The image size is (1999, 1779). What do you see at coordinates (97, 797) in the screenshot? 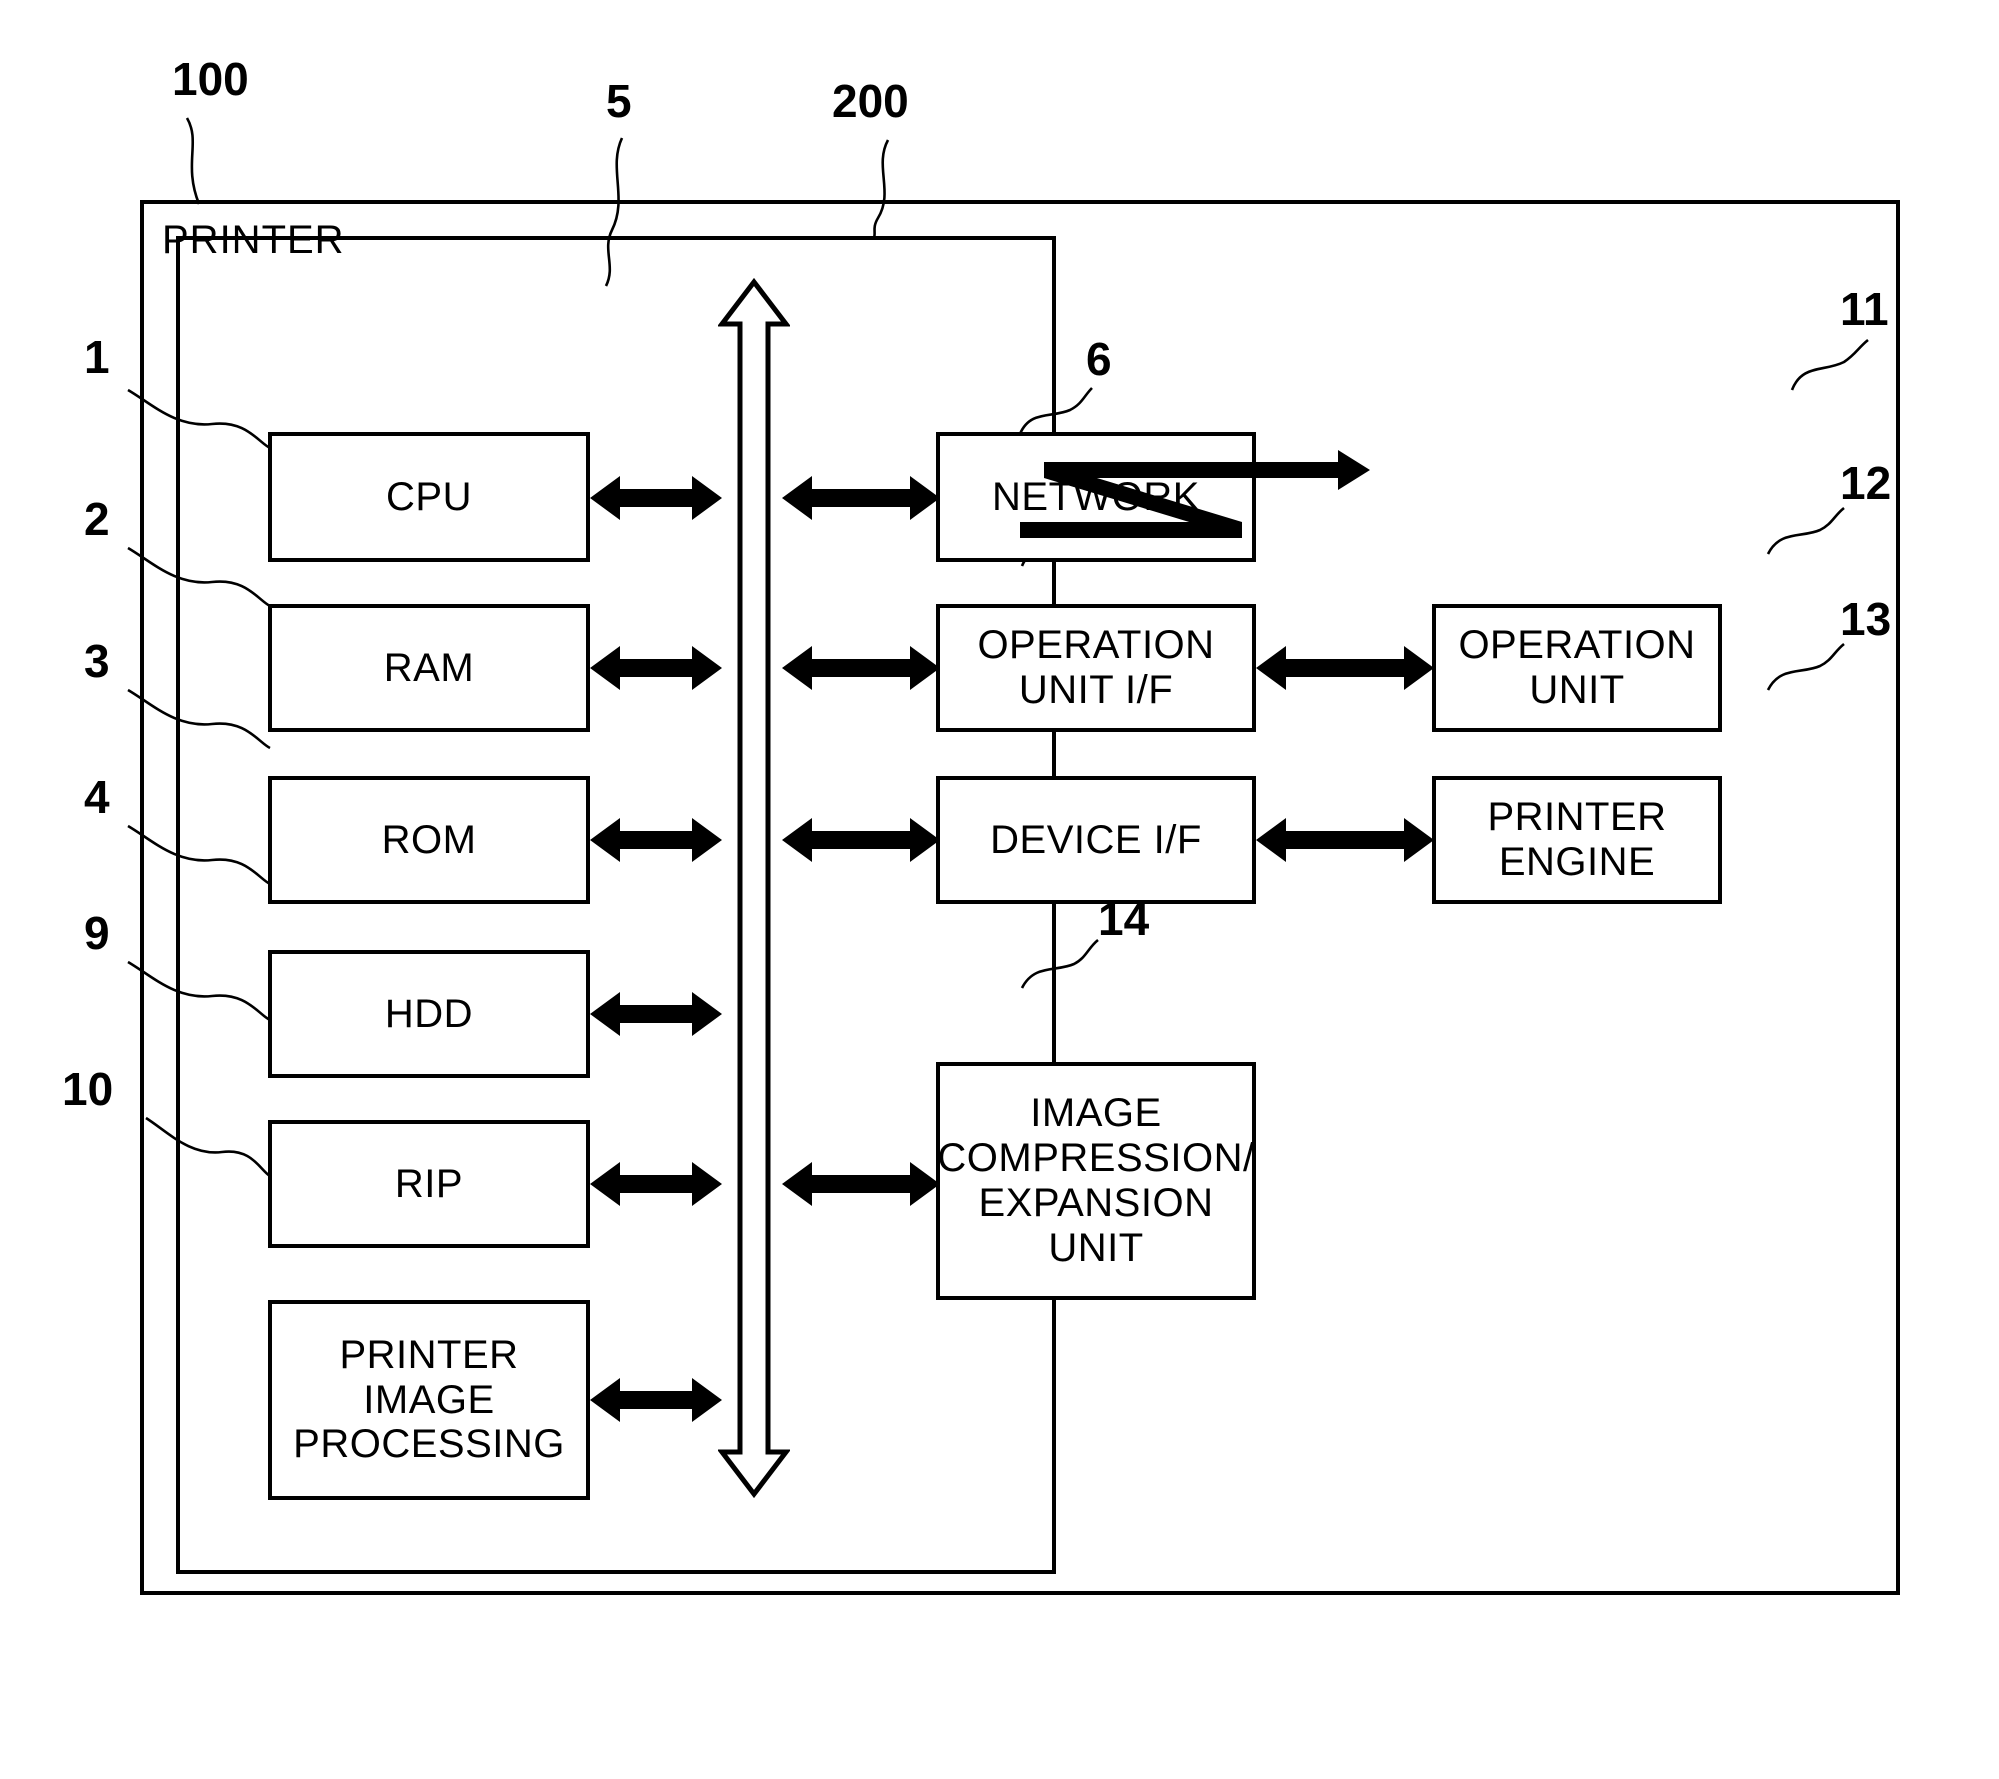
I see `ref-4: 4` at bounding box center [97, 797].